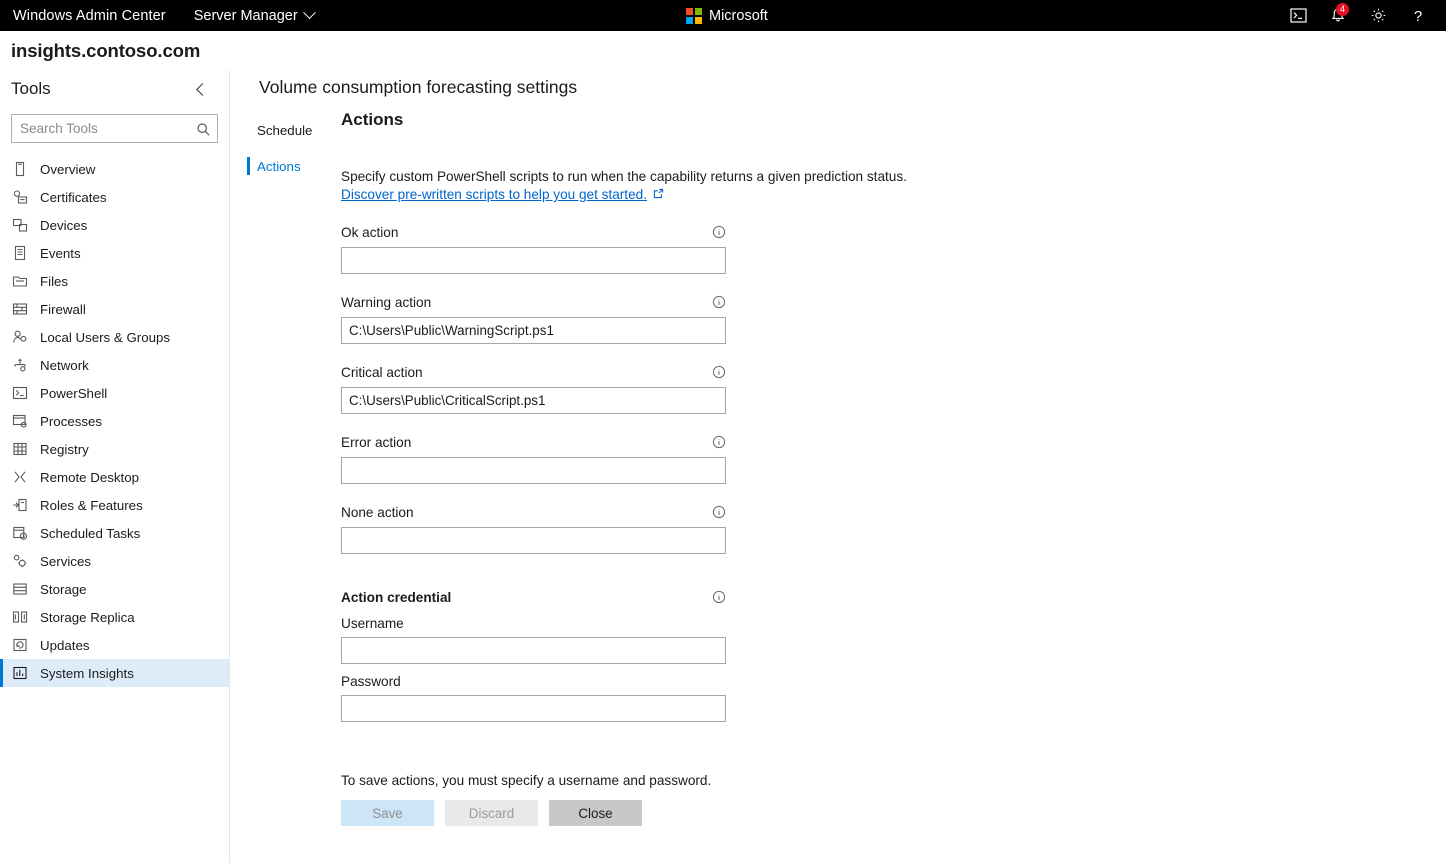 This screenshot has height=863, width=1446. I want to click on sidebar-item-storage-replica: Storage Replica, so click(114, 617).